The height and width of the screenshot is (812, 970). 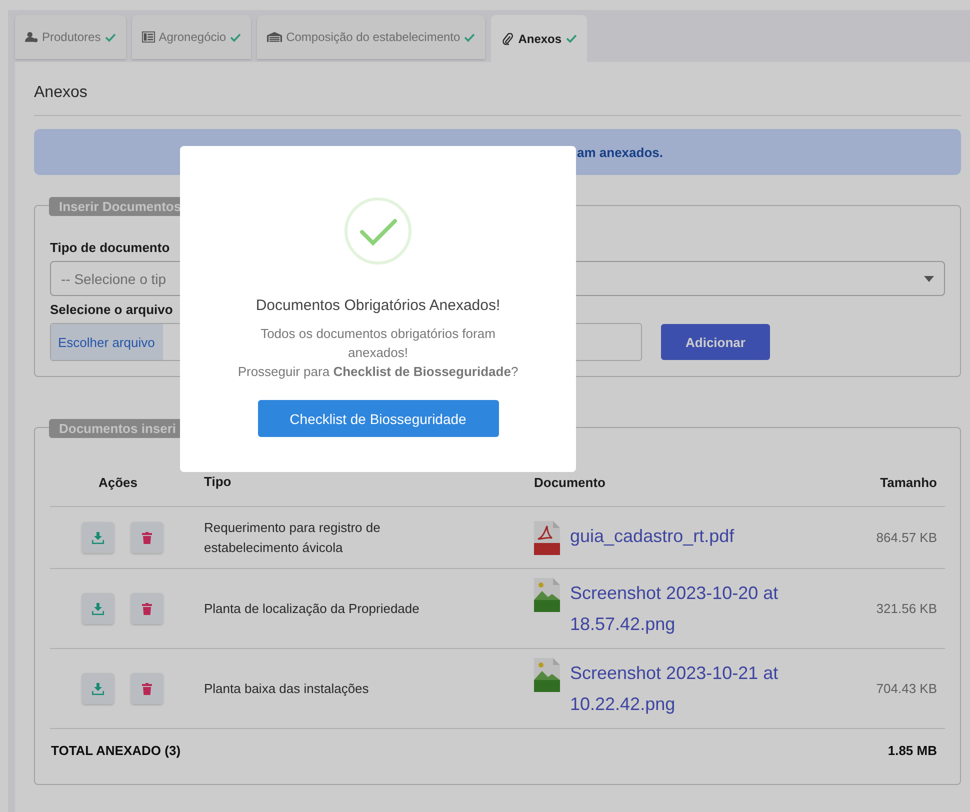 What do you see at coordinates (110, 247) in the screenshot?
I see `field-label: Tipo de documento` at bounding box center [110, 247].